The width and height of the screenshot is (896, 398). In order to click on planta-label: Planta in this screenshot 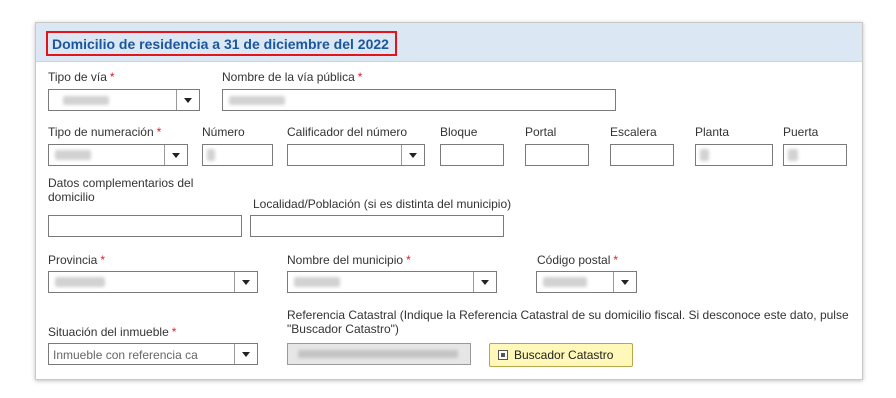, I will do `click(712, 132)`.